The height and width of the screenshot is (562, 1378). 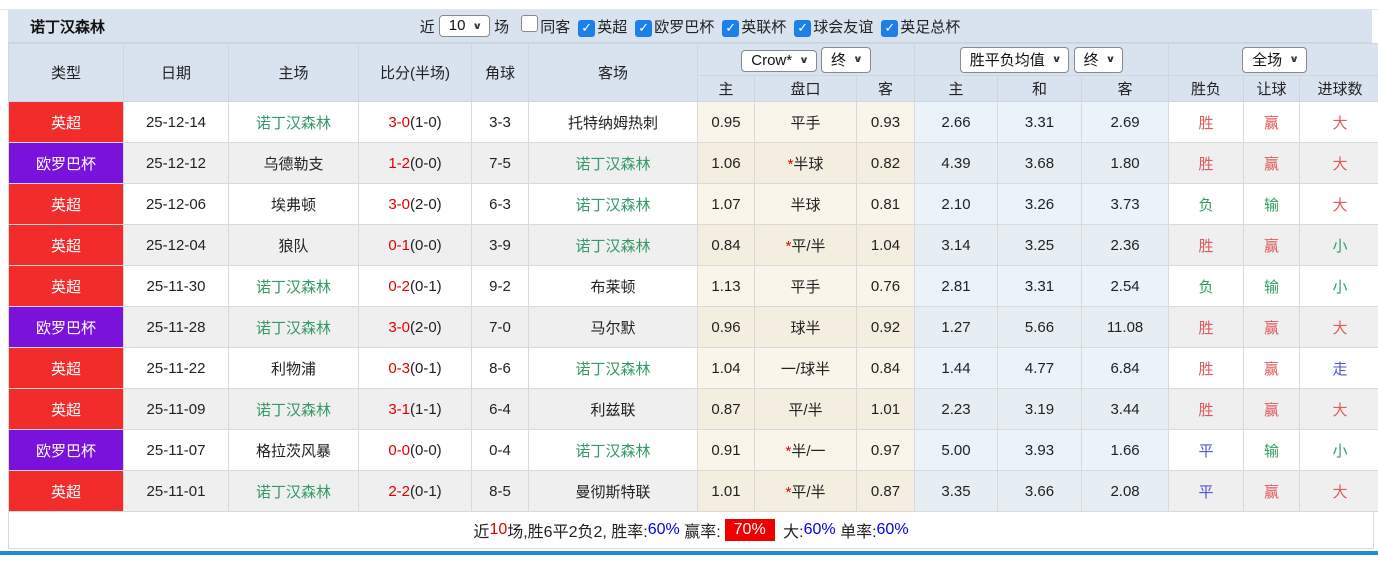 I want to click on handicap-line-cell: 平/半, so click(x=805, y=409).